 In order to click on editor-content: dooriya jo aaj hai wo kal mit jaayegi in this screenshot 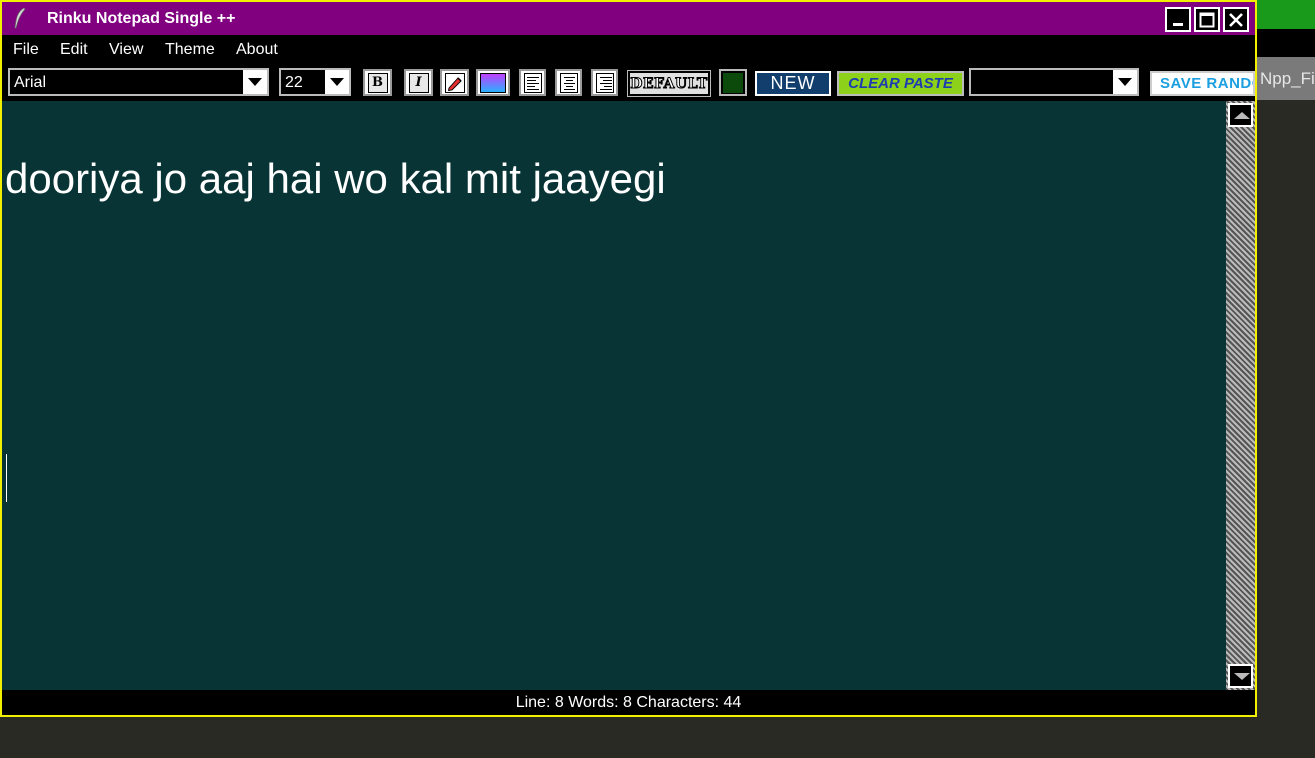, I will do `click(335, 179)`.